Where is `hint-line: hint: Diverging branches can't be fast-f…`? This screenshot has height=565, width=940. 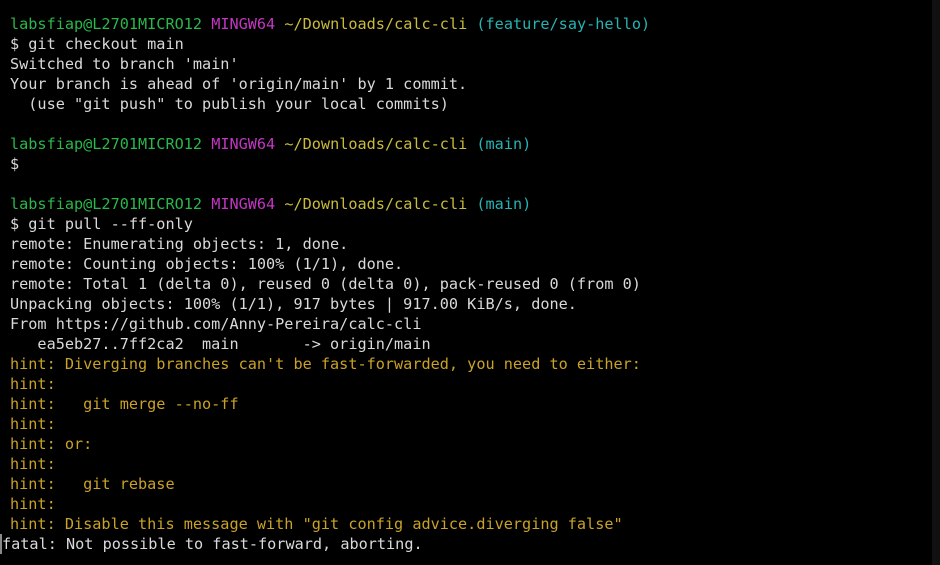
hint-line: hint: Diverging branches can't be fast-f… is located at coordinates (325, 364).